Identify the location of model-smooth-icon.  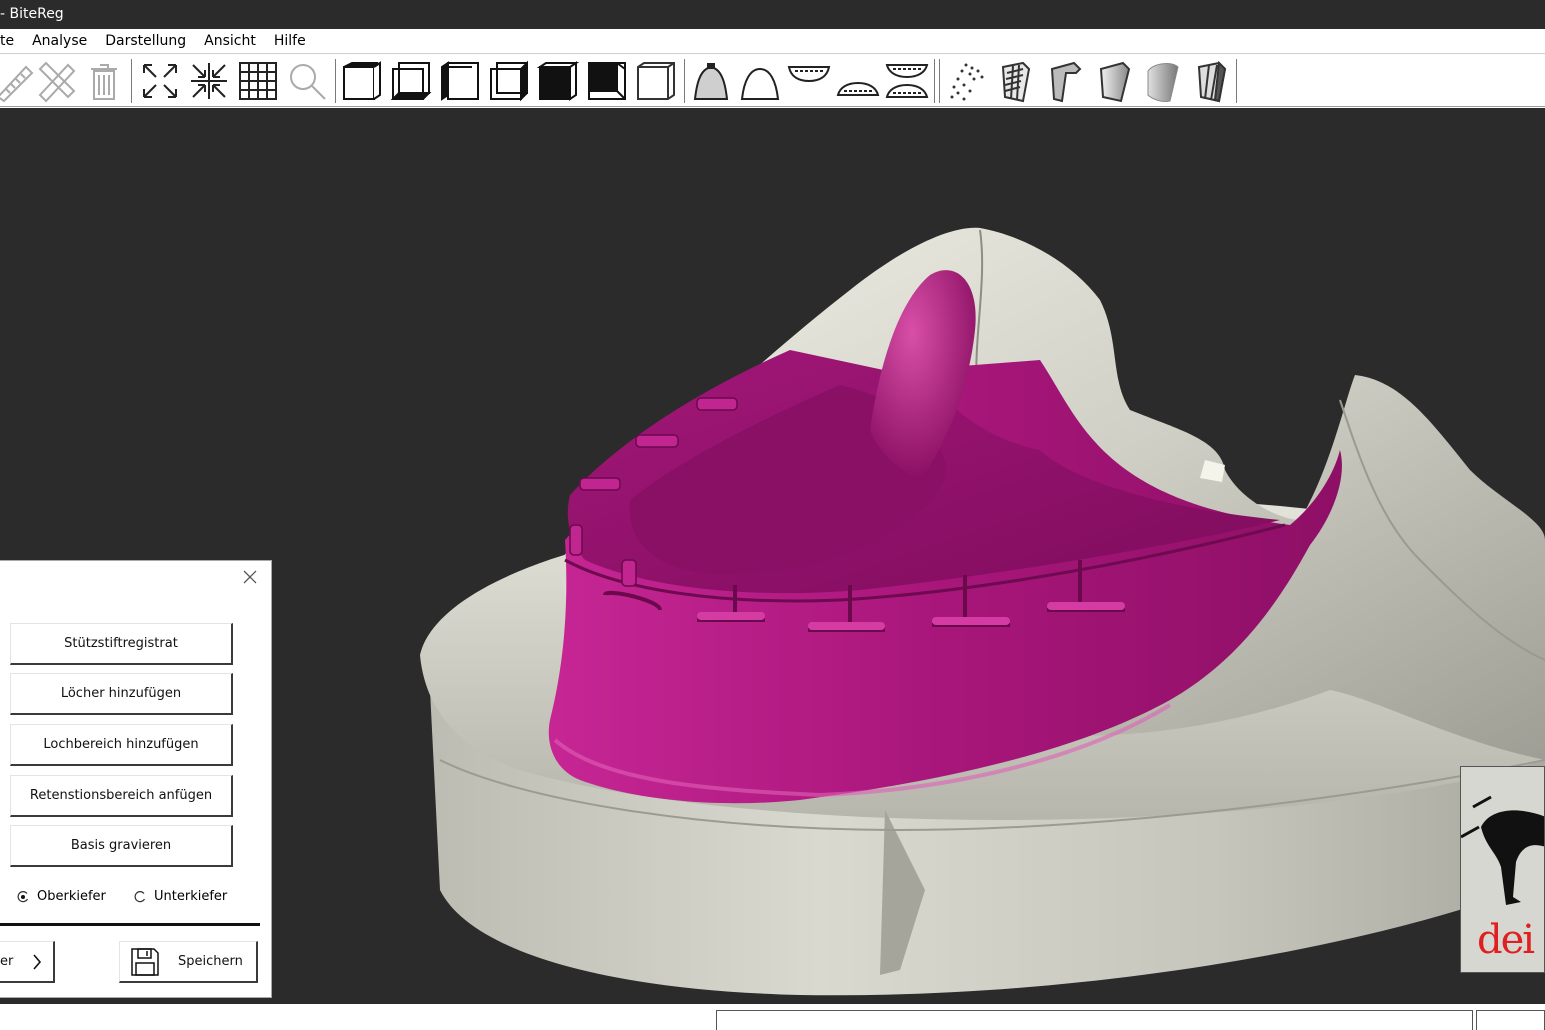
(1113, 81).